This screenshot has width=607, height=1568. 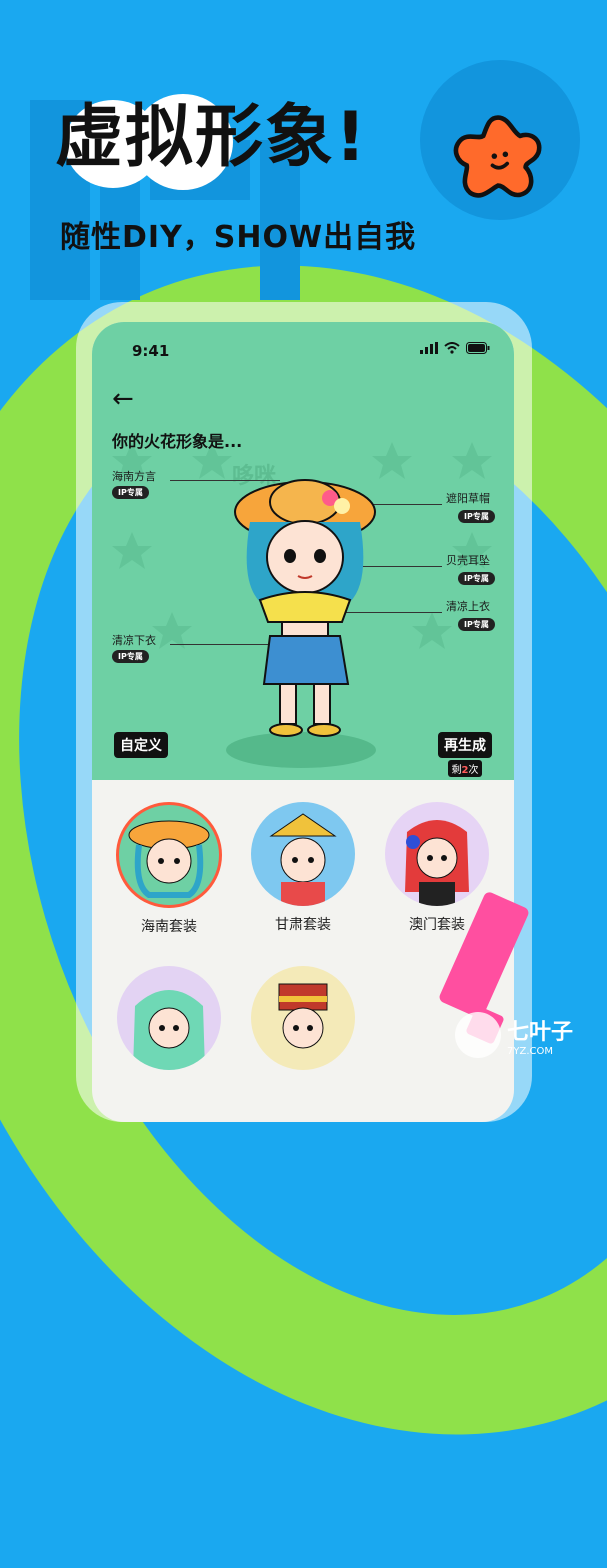 I want to click on battery-icon, so click(x=478, y=348).